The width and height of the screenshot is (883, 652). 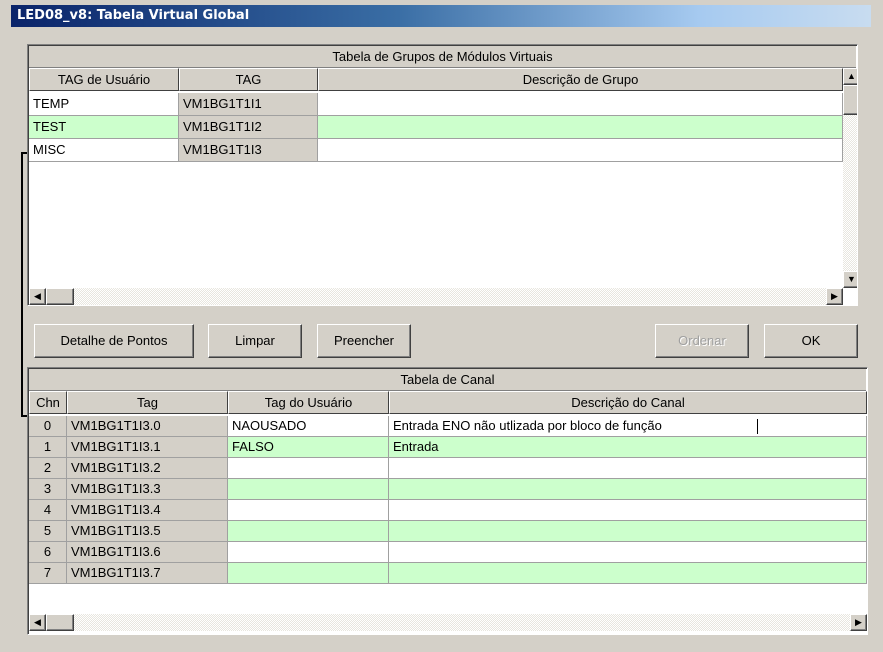 I want to click on tag-cell: VM1BG1T1I3, so click(x=248, y=150).